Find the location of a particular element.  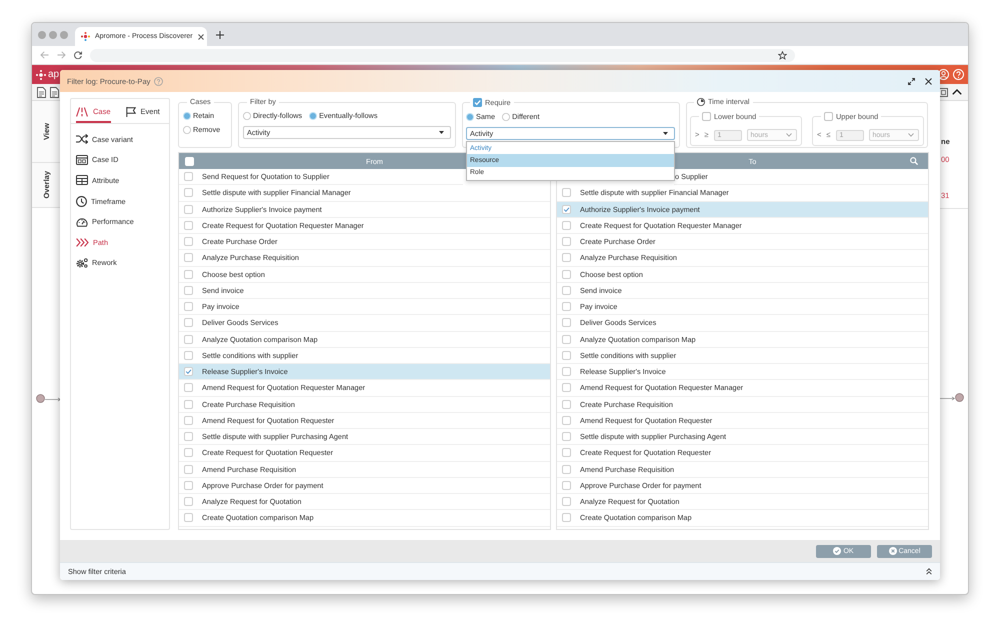

back-arrow-icon is located at coordinates (44, 55).